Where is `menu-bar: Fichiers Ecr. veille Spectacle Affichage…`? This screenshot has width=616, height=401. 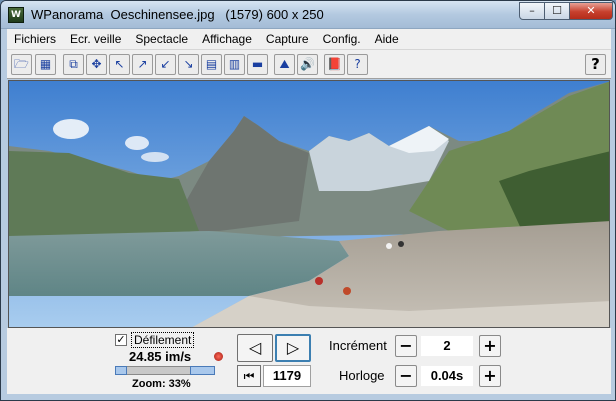 menu-bar: Fichiers Ecr. veille Spectacle Affichage… is located at coordinates (309, 39).